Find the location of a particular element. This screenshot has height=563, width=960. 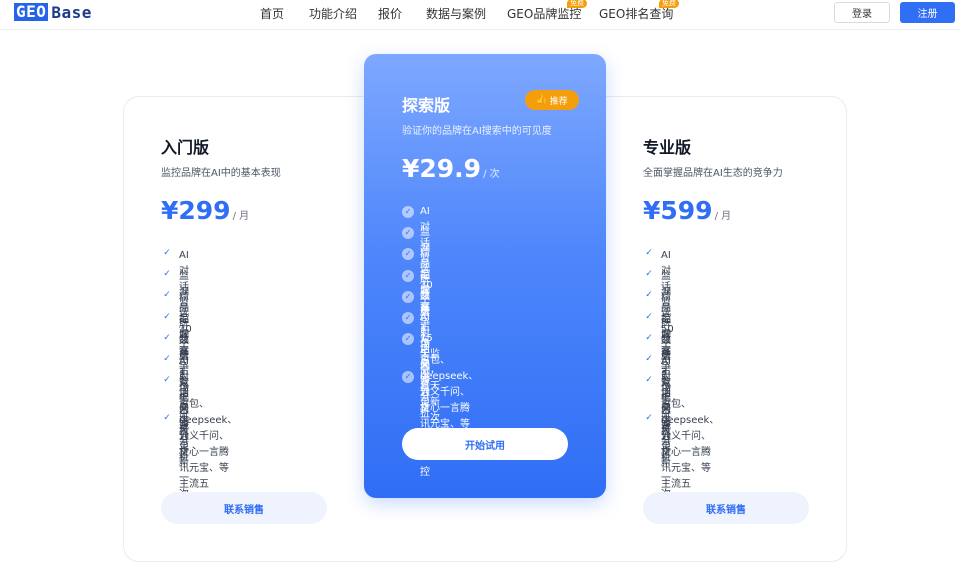

plan-desc: 监控品牌在AI中的基本表现 is located at coordinates (221, 173).